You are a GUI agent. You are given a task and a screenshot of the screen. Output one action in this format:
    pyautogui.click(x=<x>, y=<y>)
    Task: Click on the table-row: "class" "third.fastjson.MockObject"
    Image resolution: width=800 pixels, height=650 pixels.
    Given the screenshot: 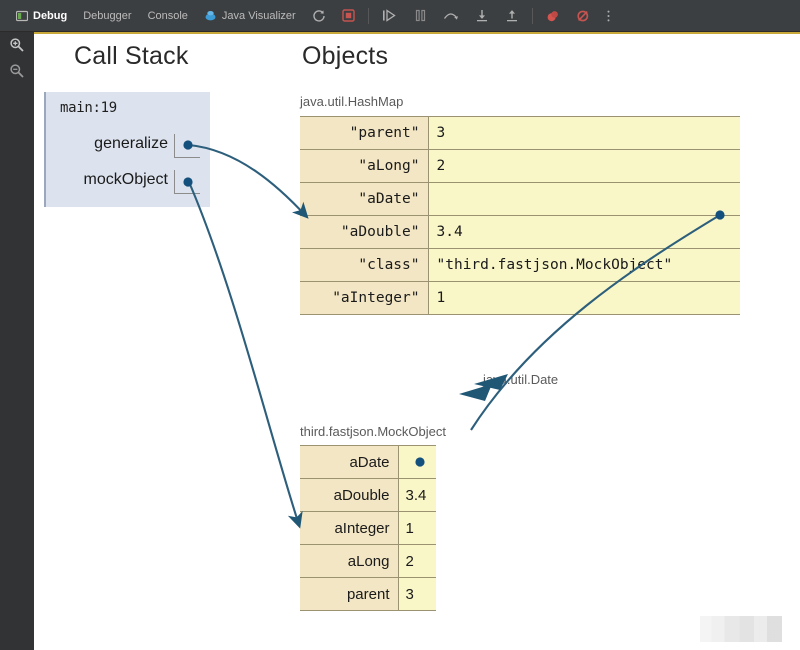 What is the action you would take?
    pyautogui.click(x=520, y=265)
    